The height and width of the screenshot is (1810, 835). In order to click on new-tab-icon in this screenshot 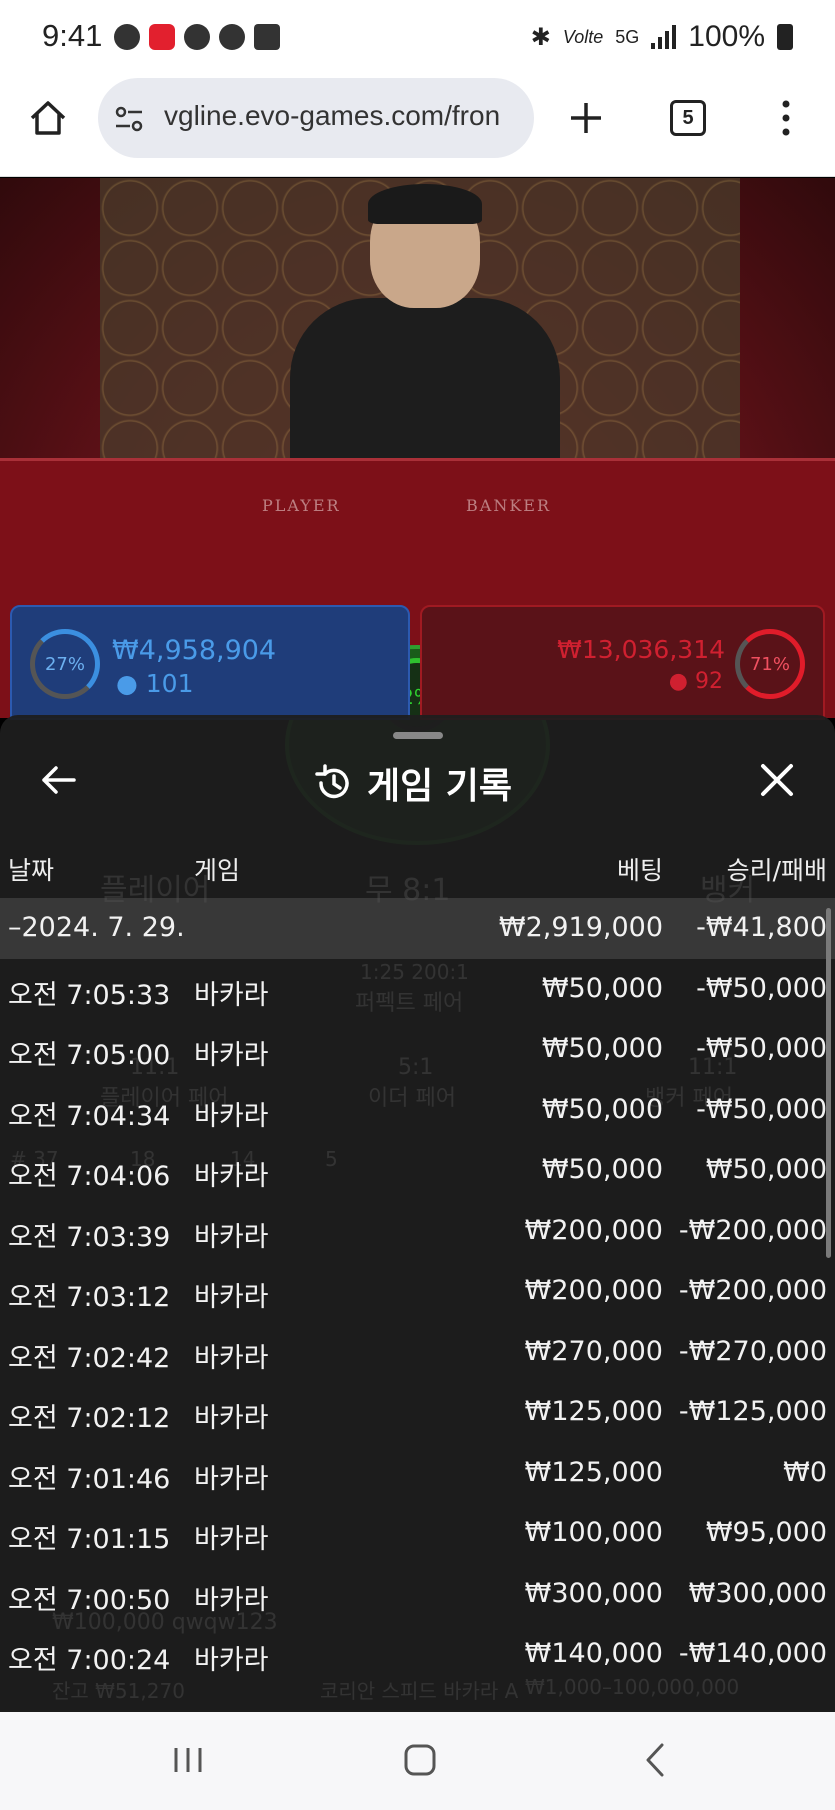, I will do `click(586, 118)`.